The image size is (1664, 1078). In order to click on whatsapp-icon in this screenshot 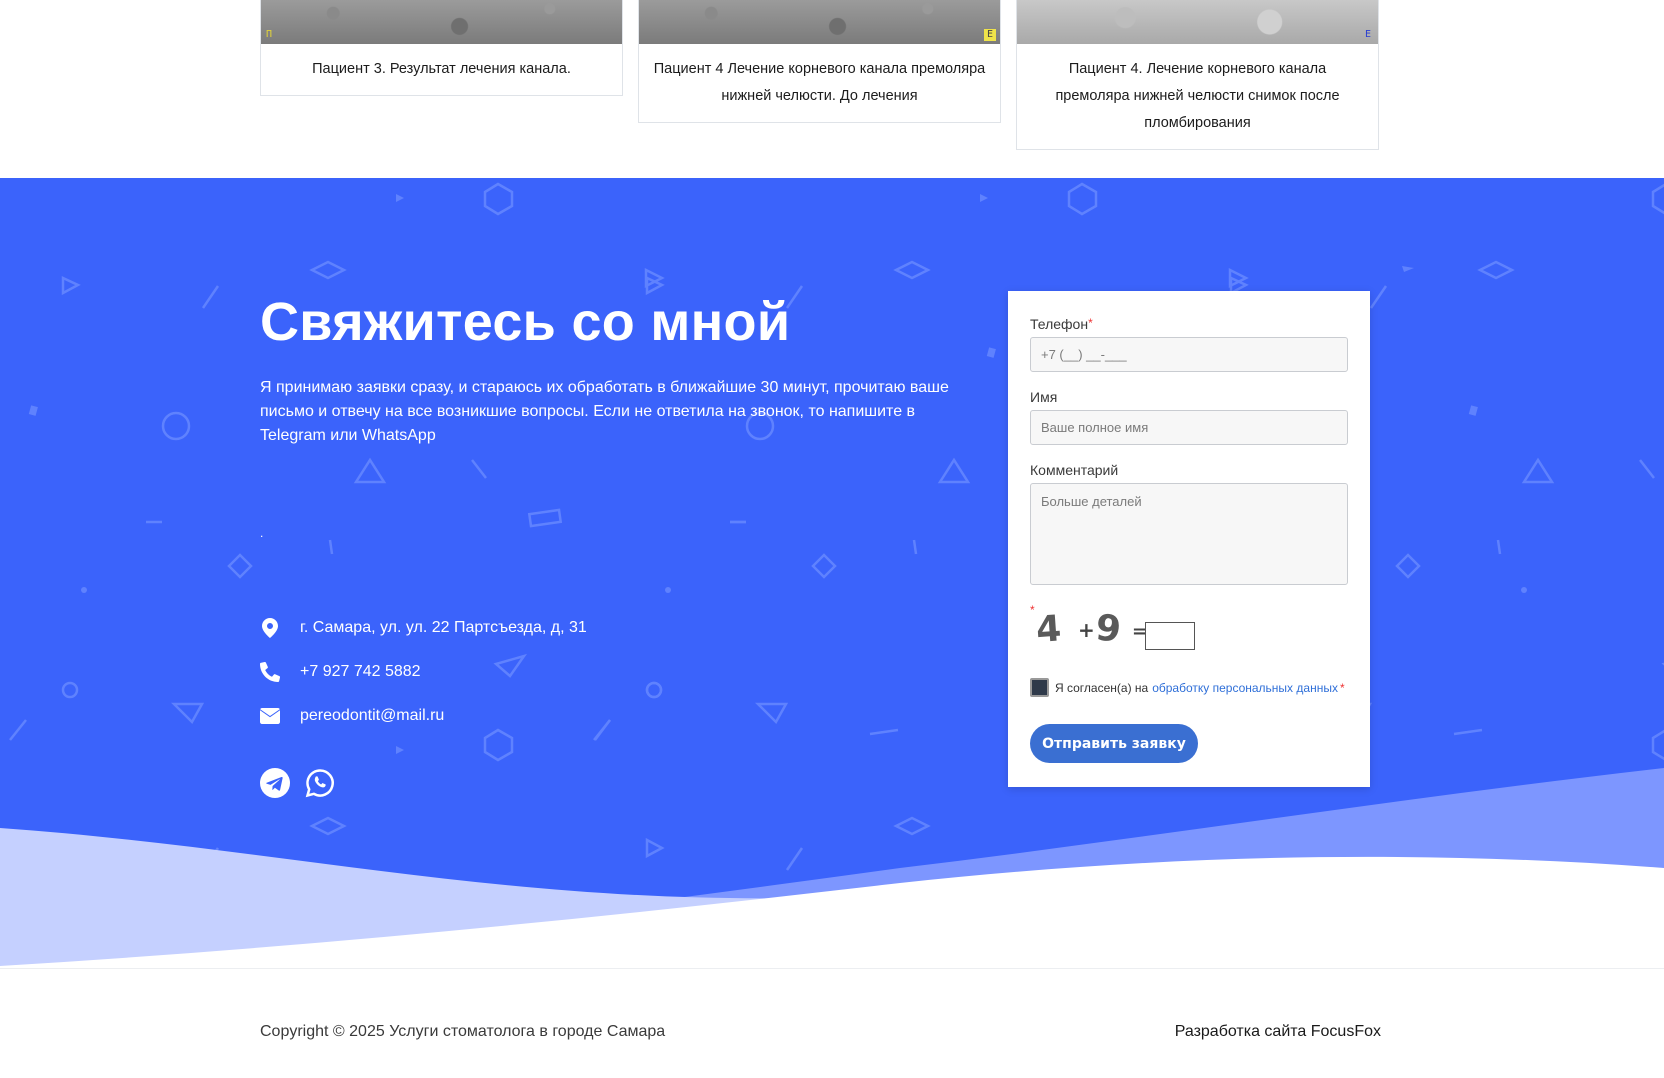, I will do `click(319, 783)`.